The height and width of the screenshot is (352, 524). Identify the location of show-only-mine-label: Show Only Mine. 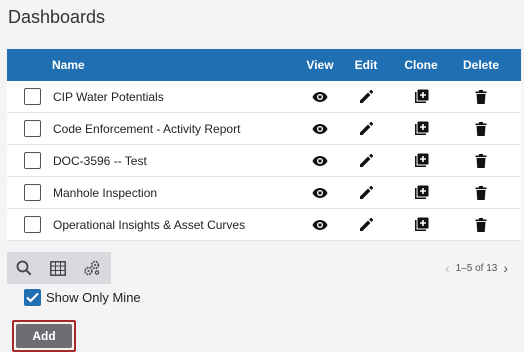
(93, 297).